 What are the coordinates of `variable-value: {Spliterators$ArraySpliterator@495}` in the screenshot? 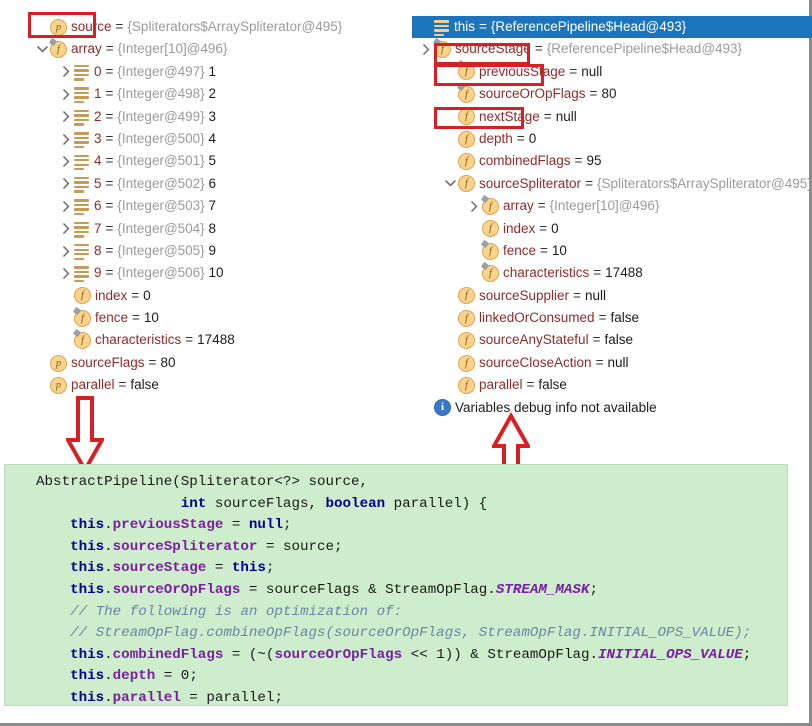 It's located at (704, 183).